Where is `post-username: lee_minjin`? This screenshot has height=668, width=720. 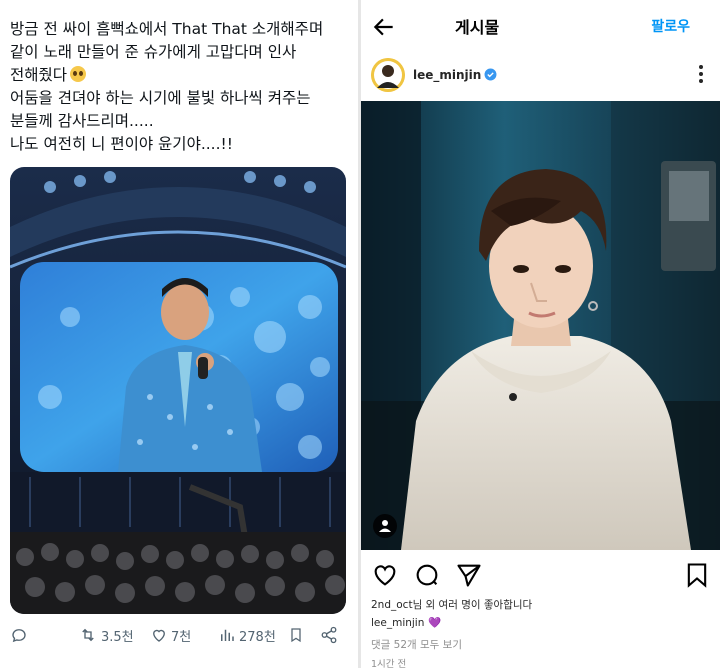 post-username: lee_minjin is located at coordinates (447, 75).